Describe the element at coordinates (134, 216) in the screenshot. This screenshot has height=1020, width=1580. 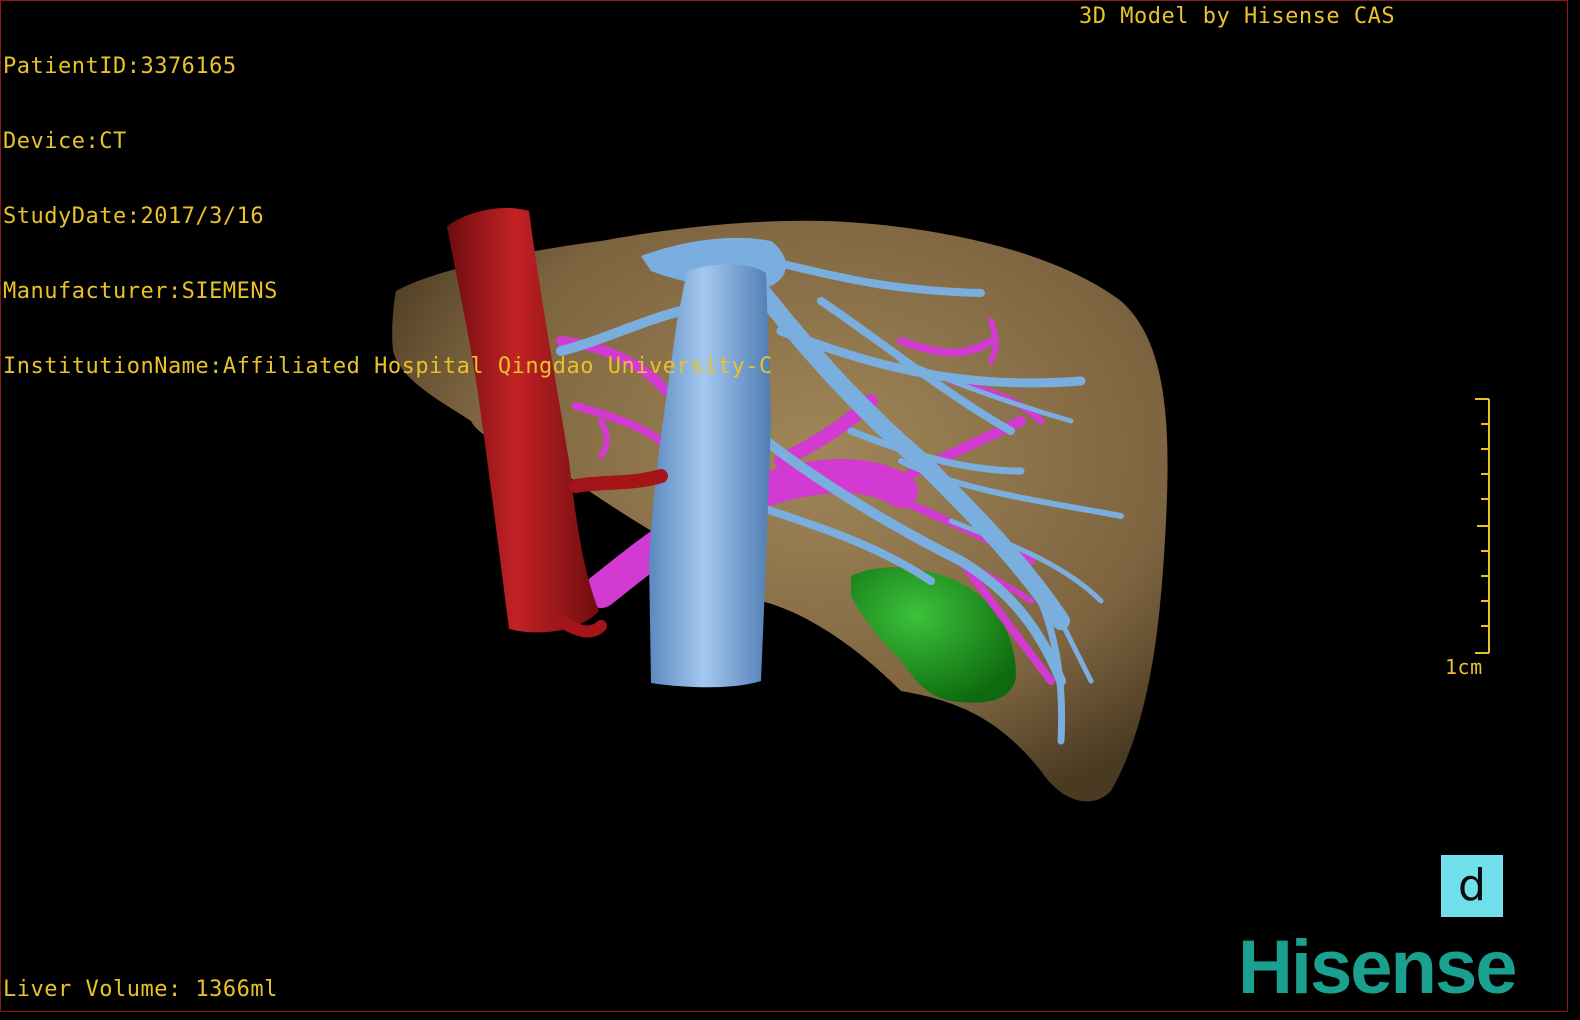
I see `study-date-text: StudyDate:2017/3/16` at that location.